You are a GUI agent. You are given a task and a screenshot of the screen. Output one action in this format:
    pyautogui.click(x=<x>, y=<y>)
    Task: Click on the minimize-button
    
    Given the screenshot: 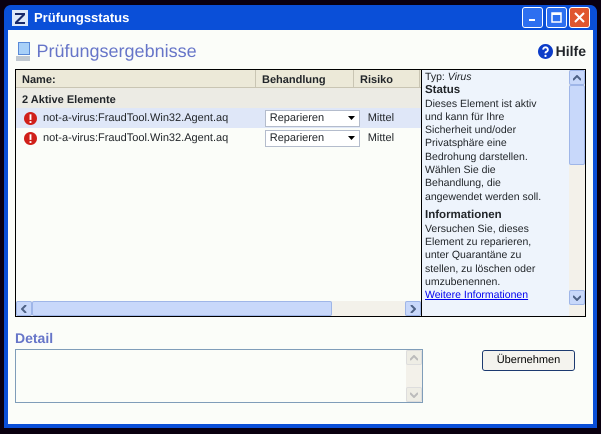 What is the action you would take?
    pyautogui.click(x=532, y=17)
    